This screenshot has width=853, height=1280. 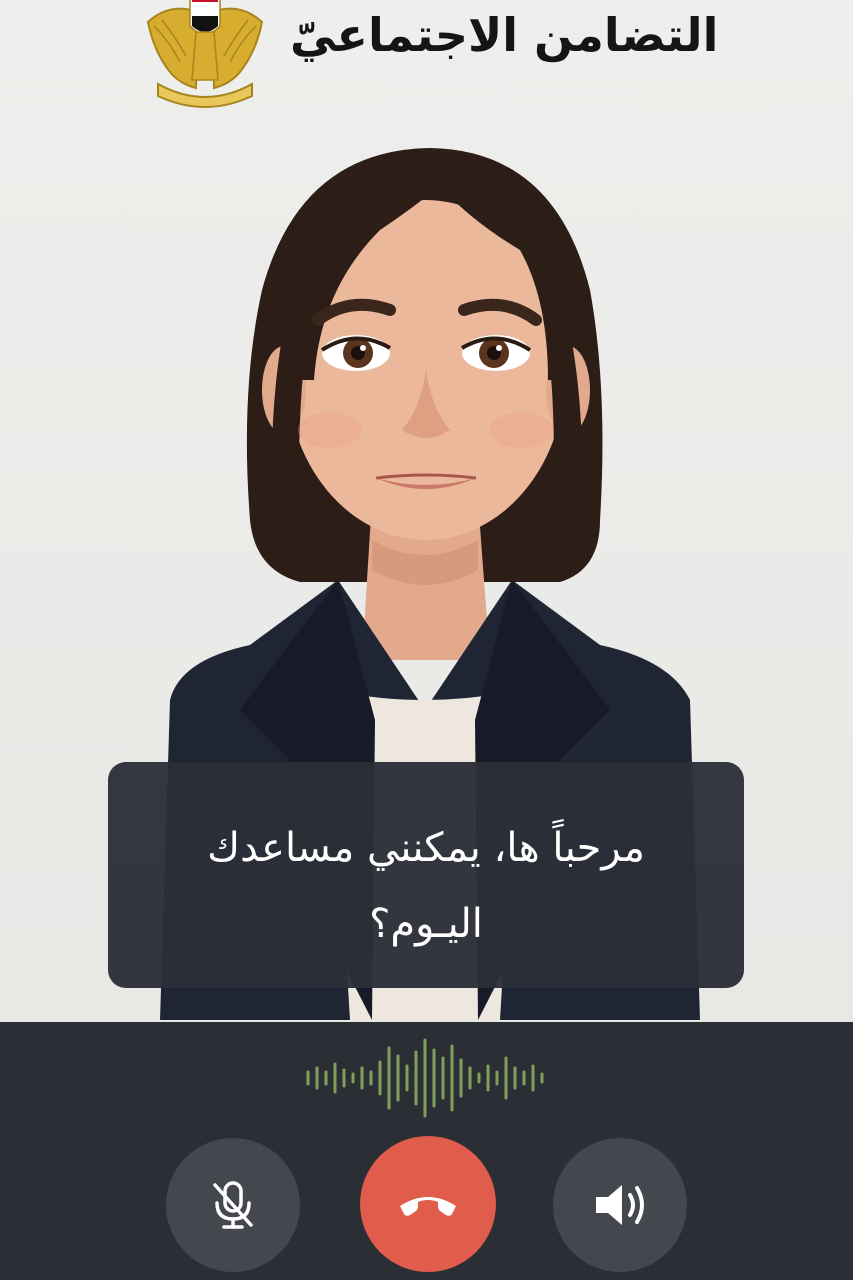 I want to click on caption-line-1: مرحباً ها، يمكنني مساعدك, so click(x=426, y=848).